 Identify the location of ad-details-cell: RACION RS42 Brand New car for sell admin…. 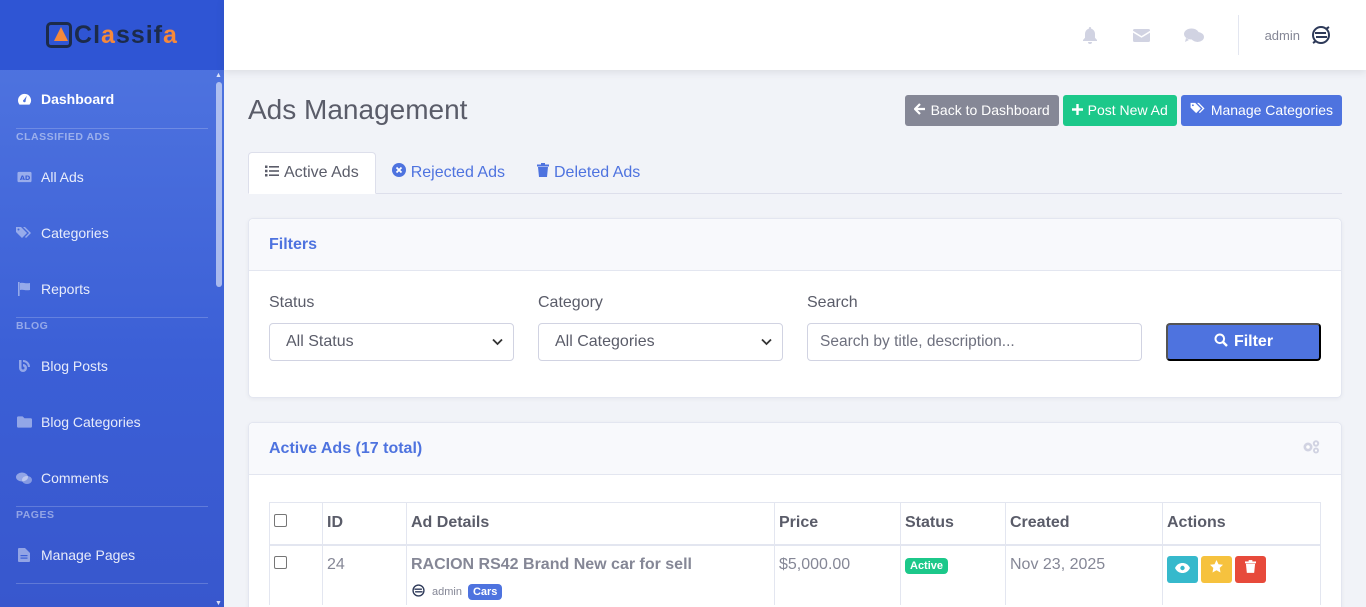
(590, 574).